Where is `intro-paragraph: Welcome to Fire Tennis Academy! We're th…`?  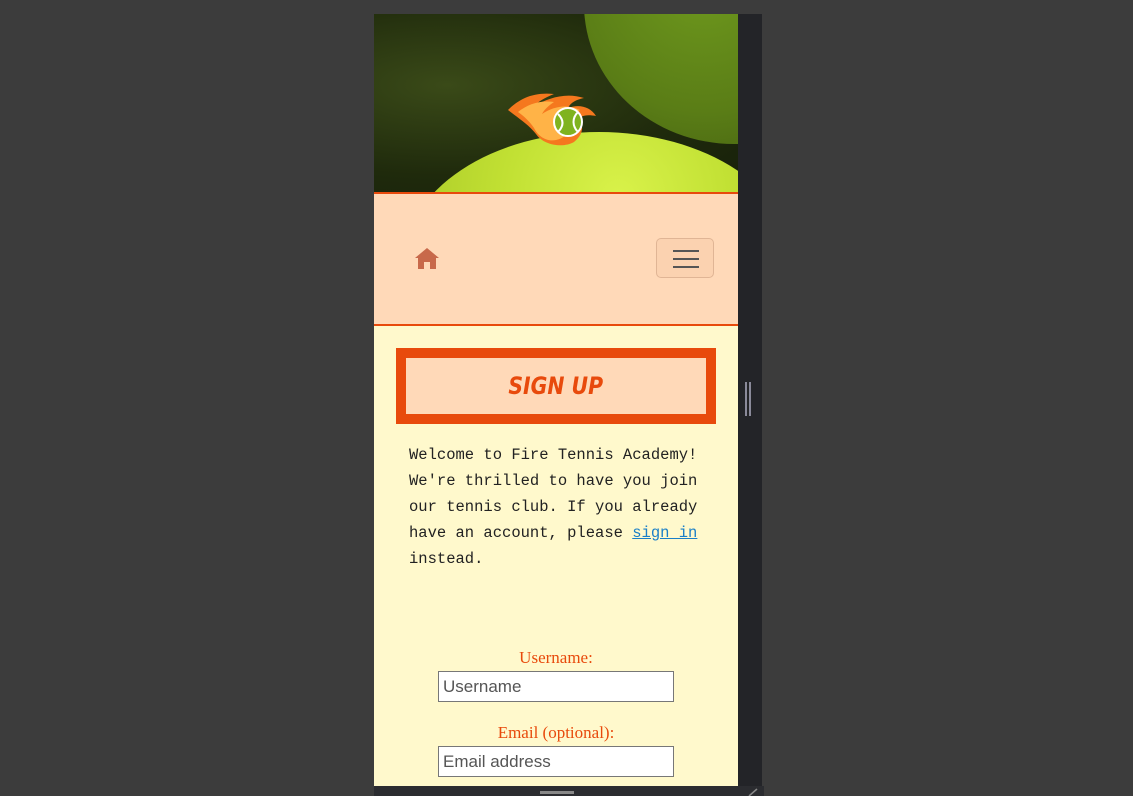
intro-paragraph: Welcome to Fire Tennis Academy! We're th… is located at coordinates (559, 507).